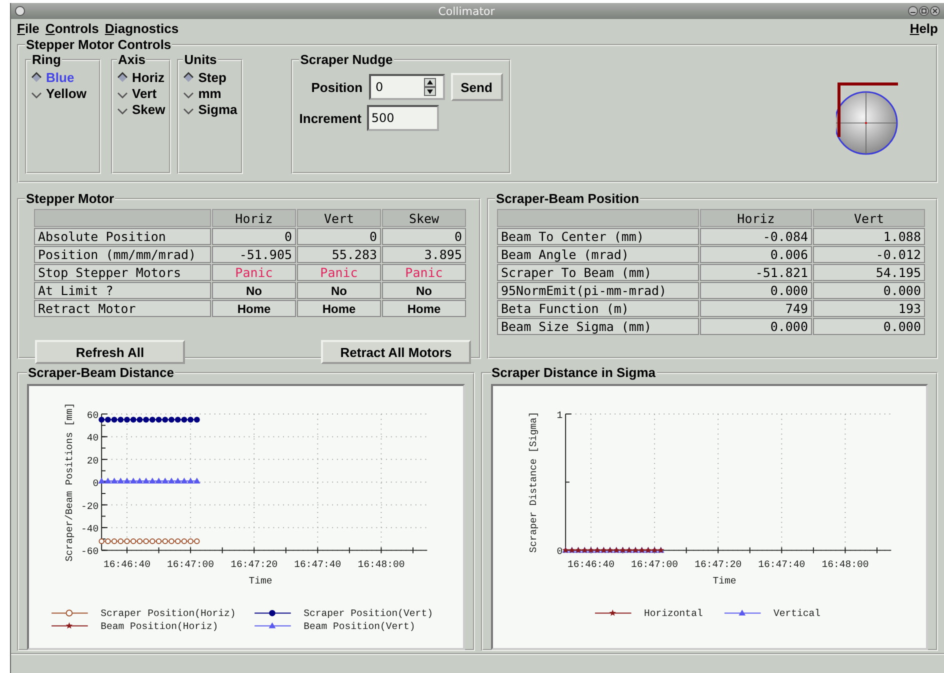 Image resolution: width=944 pixels, height=673 pixels. I want to click on row-label: Retract Motor, so click(122, 308).